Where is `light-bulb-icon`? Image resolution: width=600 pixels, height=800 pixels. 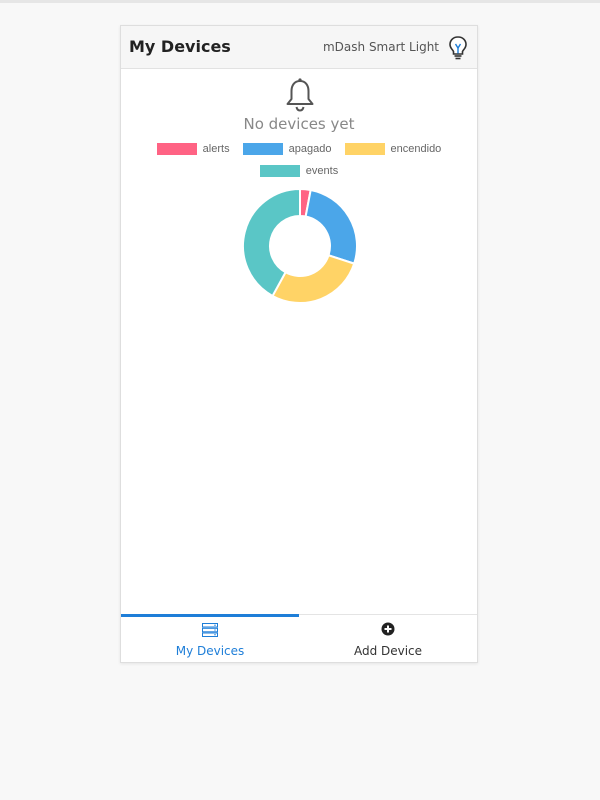 light-bulb-icon is located at coordinates (458, 48).